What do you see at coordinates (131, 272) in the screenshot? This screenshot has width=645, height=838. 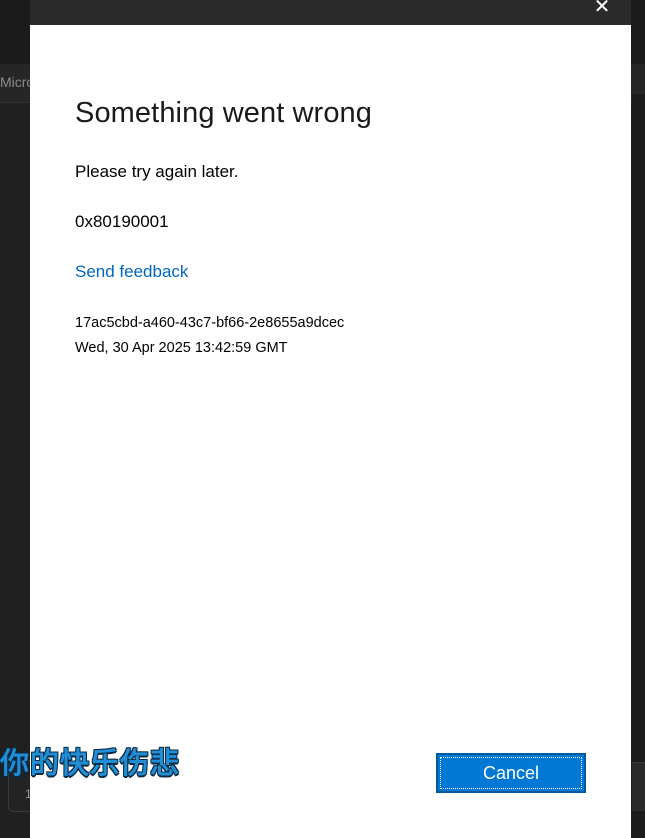 I see `send-feedback-link: Send feedback` at bounding box center [131, 272].